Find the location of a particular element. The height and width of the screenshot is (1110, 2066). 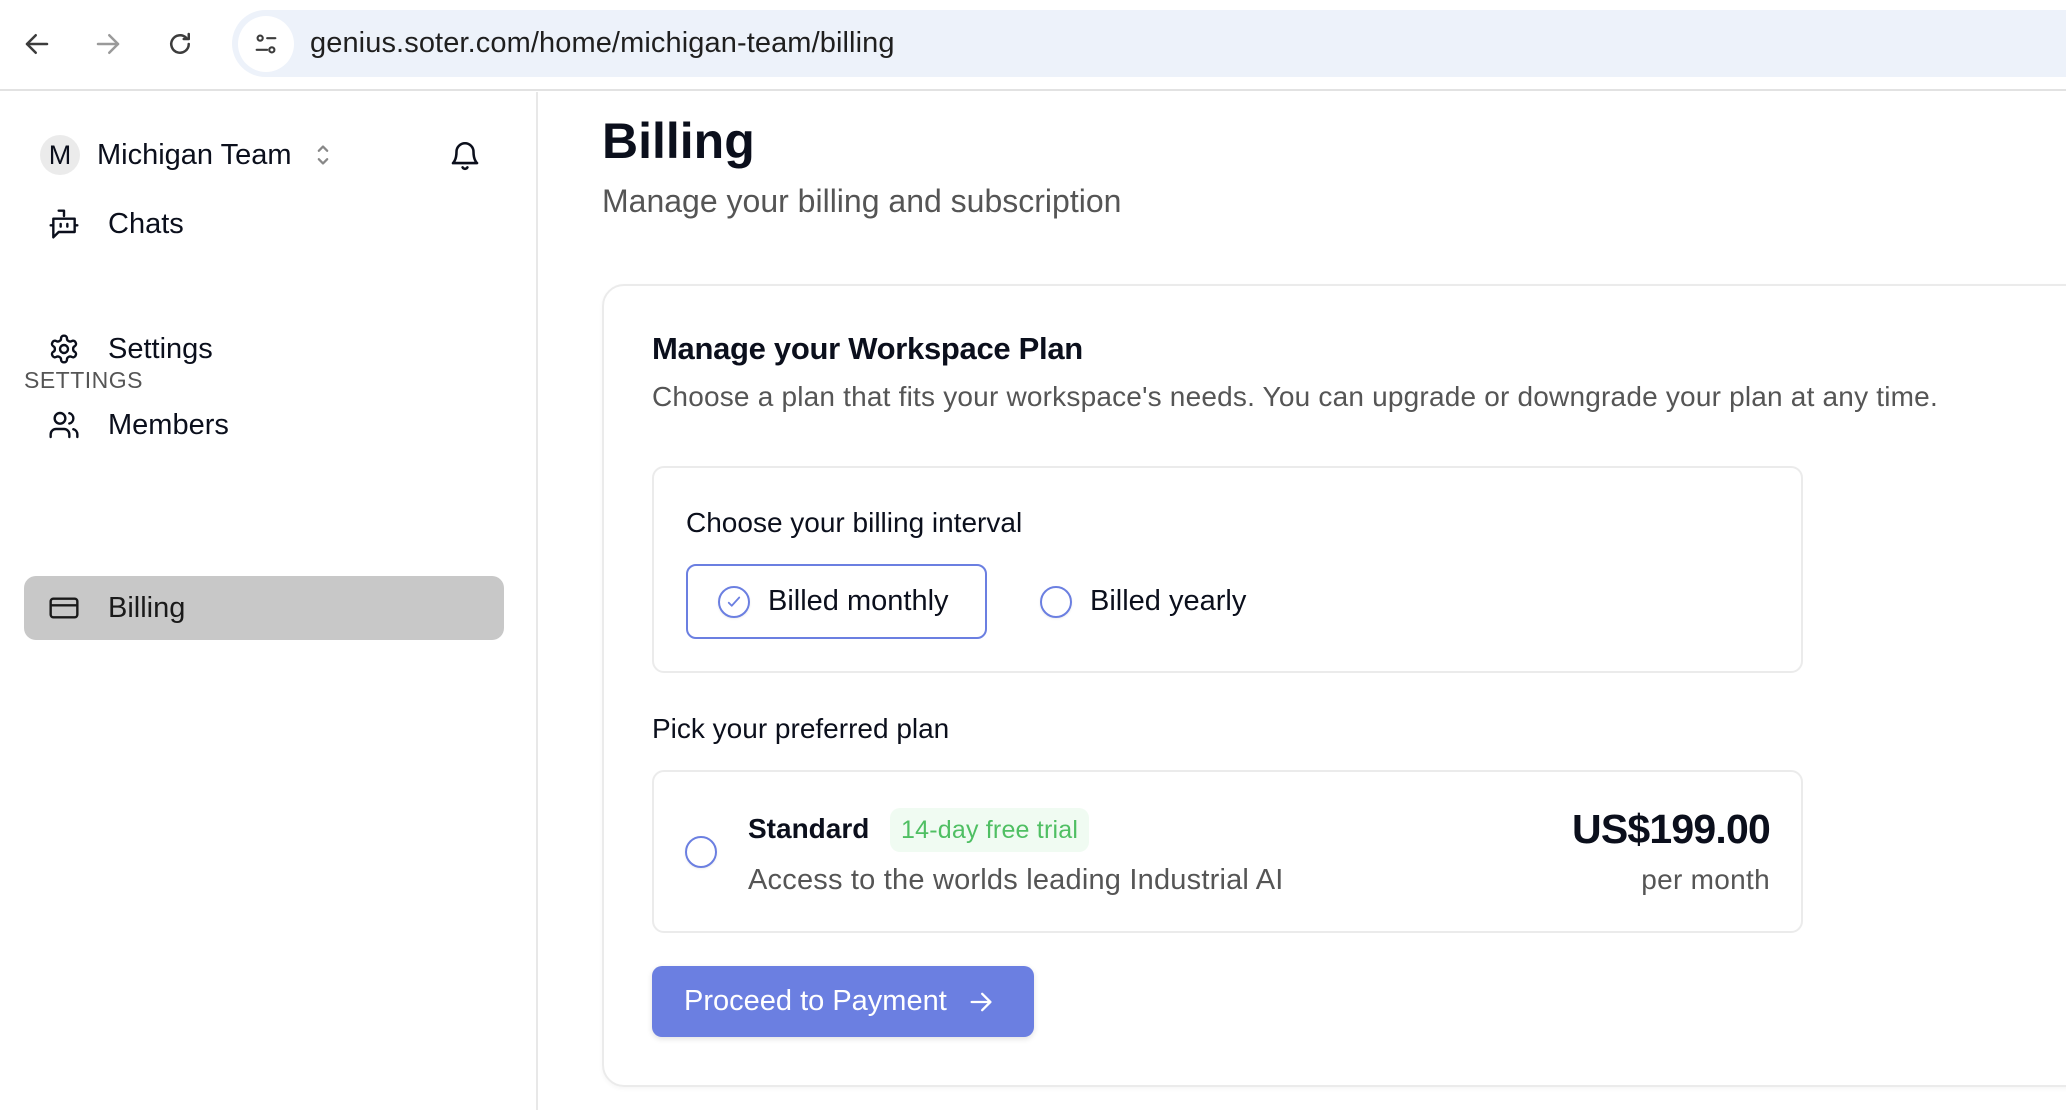

billed-yearly-option: Billed yearly is located at coordinates (1143, 601).